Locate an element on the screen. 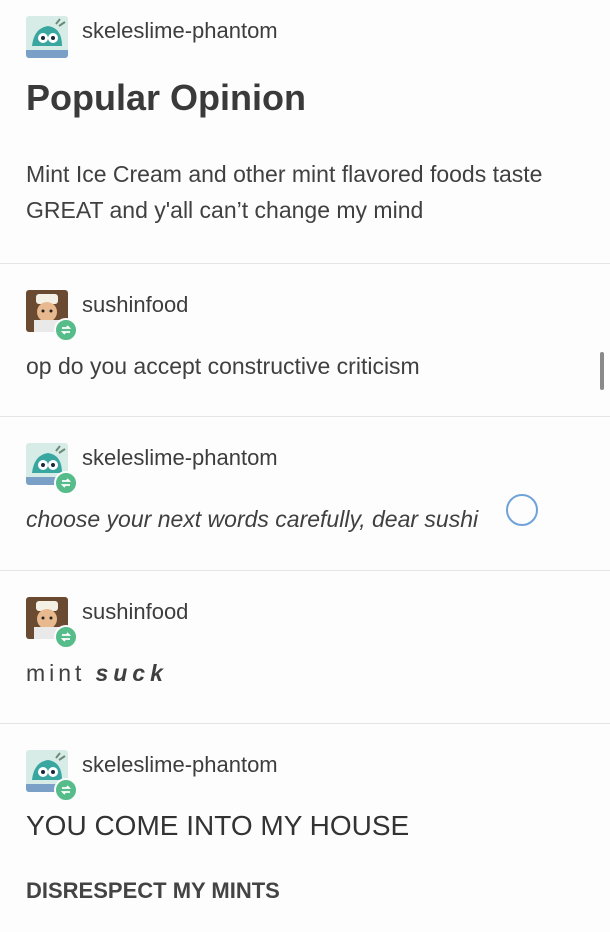 This screenshot has width=610, height=932. post-text-line: GREAT and y'all can’t change my mind is located at coordinates (225, 210).